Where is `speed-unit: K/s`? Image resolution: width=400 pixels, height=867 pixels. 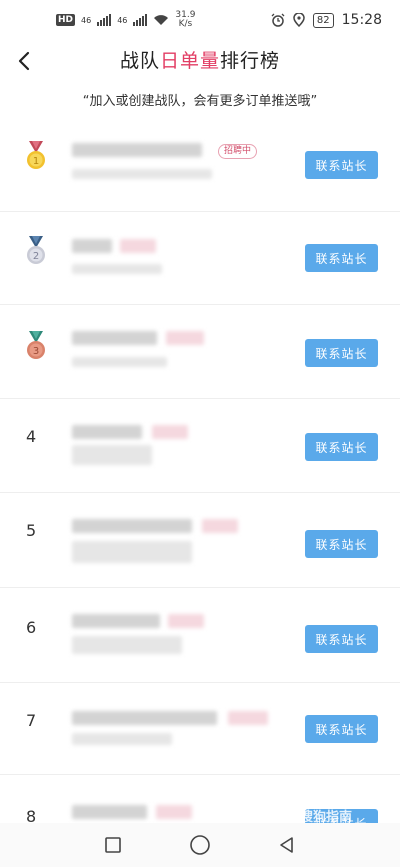 speed-unit: K/s is located at coordinates (185, 24).